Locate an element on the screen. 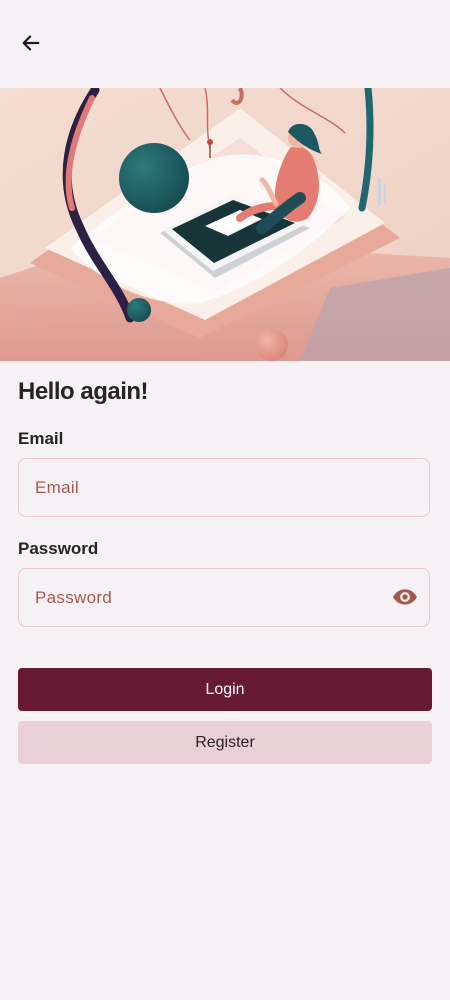 Image resolution: width=450 pixels, height=1000 pixels. password-field-container is located at coordinates (224, 597).